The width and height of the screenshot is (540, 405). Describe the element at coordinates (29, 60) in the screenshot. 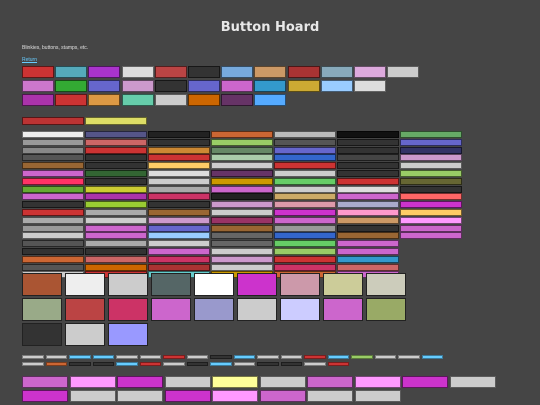

I see `return-link: Return` at that location.